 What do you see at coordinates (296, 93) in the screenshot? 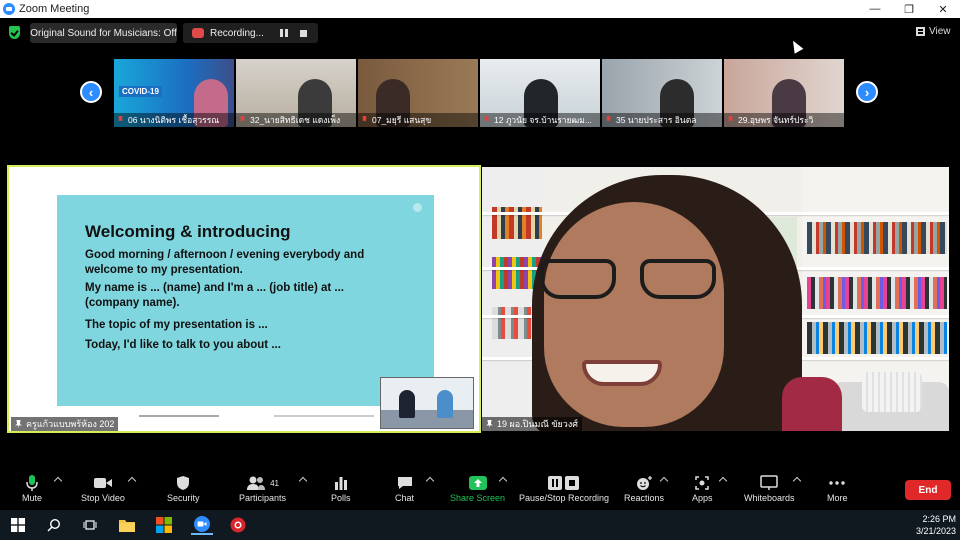
I see `participant-tile: 32_นายสิทธิเดช แดงเพ็ง` at bounding box center [296, 93].